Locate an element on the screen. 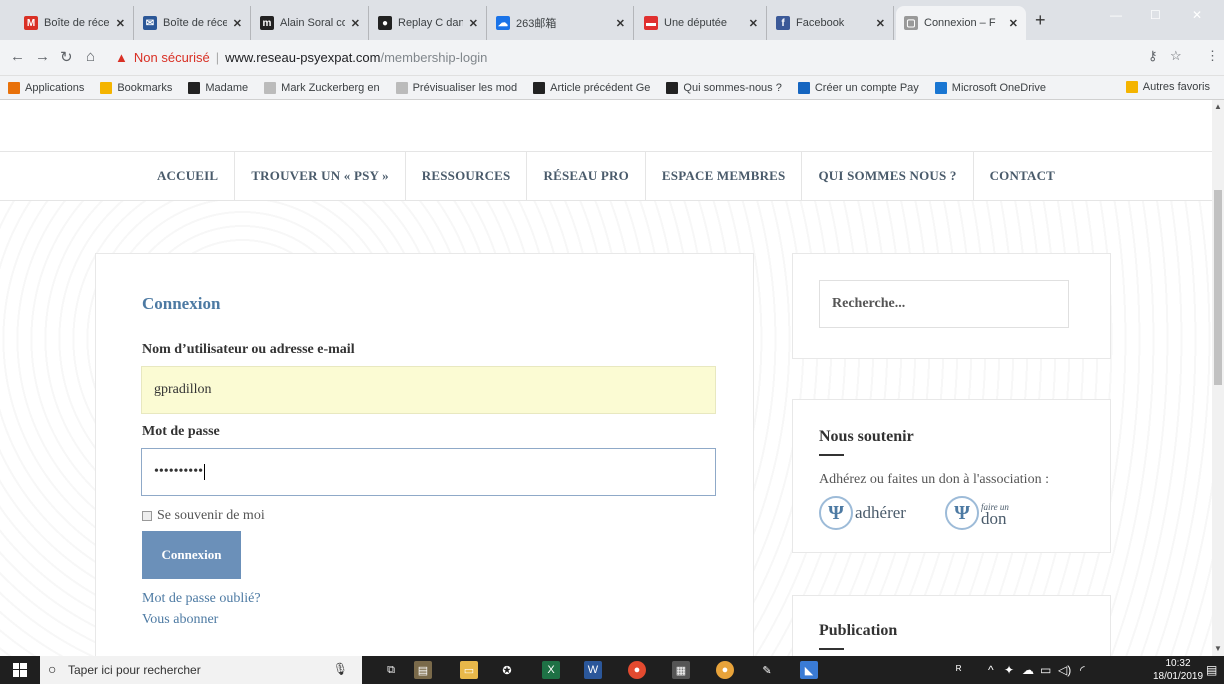 The height and width of the screenshot is (684, 1224). bookmark-item: Article précédent Ge is located at coordinates (591, 87).